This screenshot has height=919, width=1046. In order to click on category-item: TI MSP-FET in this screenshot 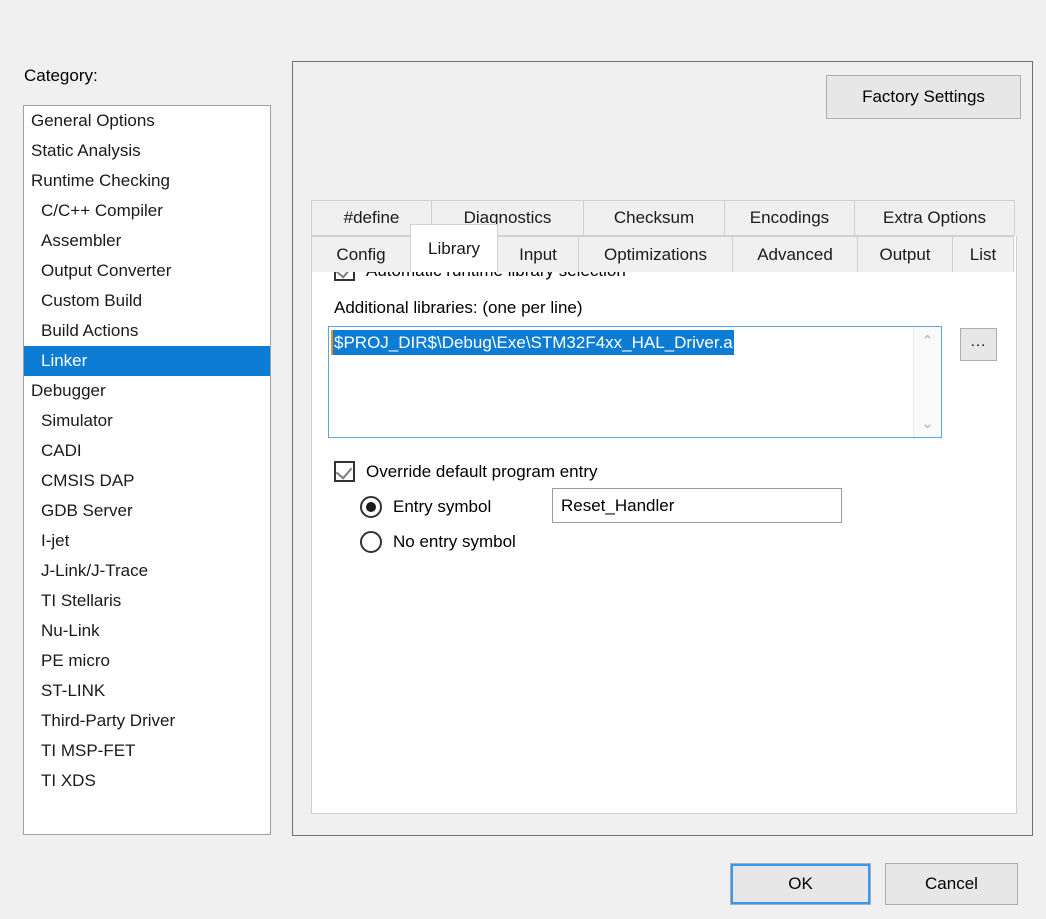, I will do `click(147, 751)`.